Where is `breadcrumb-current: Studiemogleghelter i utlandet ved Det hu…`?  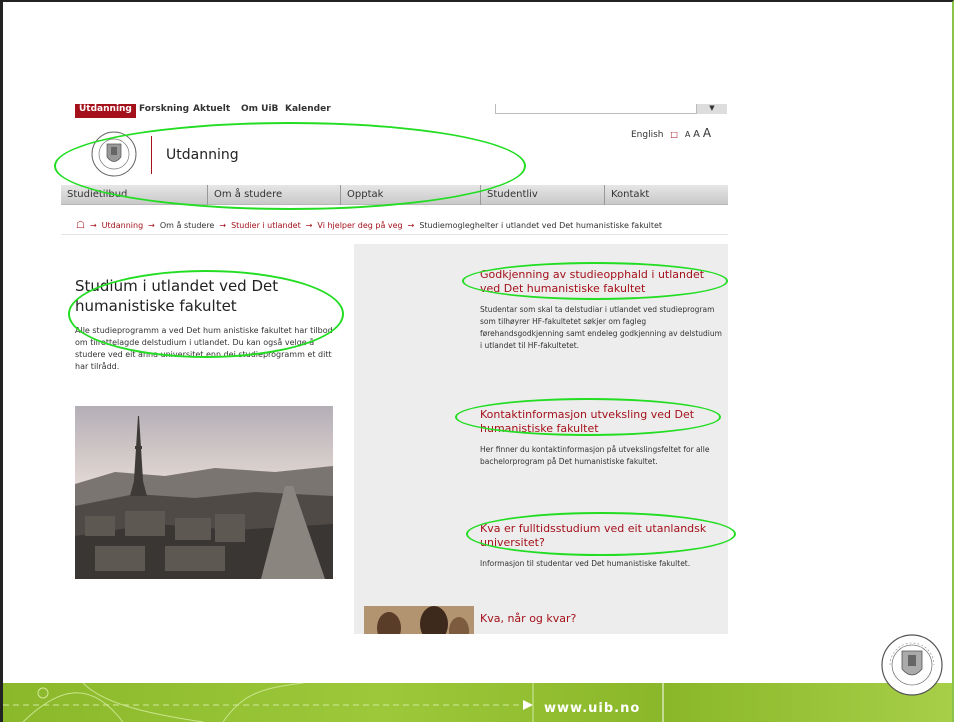 breadcrumb-current: Studiemogleghelter i utlandet ved Det hu… is located at coordinates (541, 225).